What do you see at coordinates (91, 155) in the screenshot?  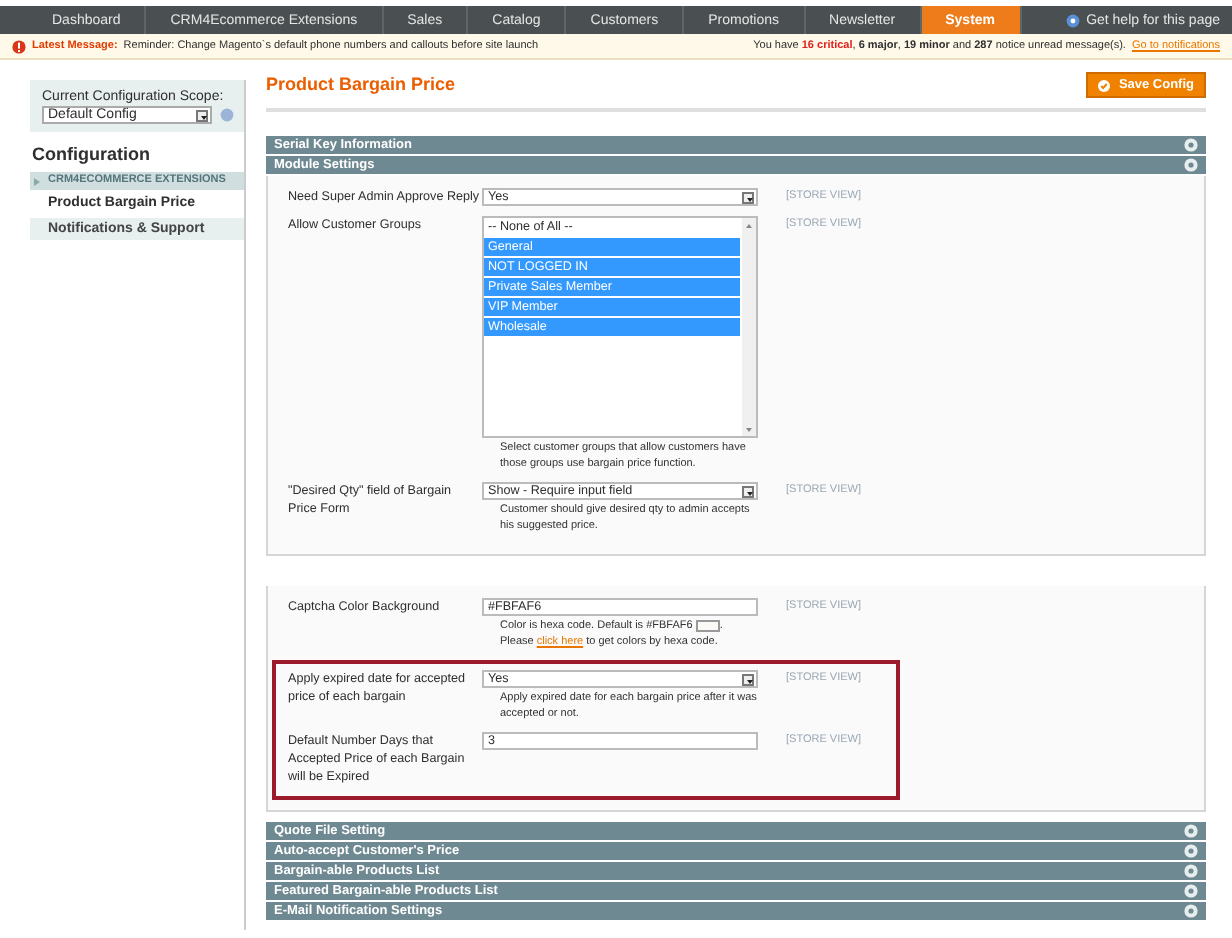 I see `sidebar-heading: Configuration` at bounding box center [91, 155].